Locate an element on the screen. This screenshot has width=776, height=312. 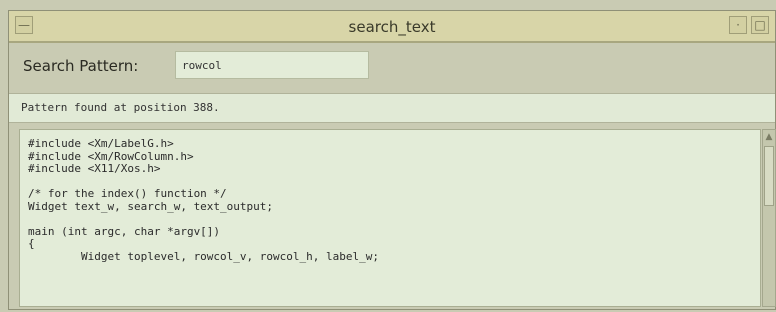
code-line: main (int argc, char *argv[]) is located at coordinates (124, 231).